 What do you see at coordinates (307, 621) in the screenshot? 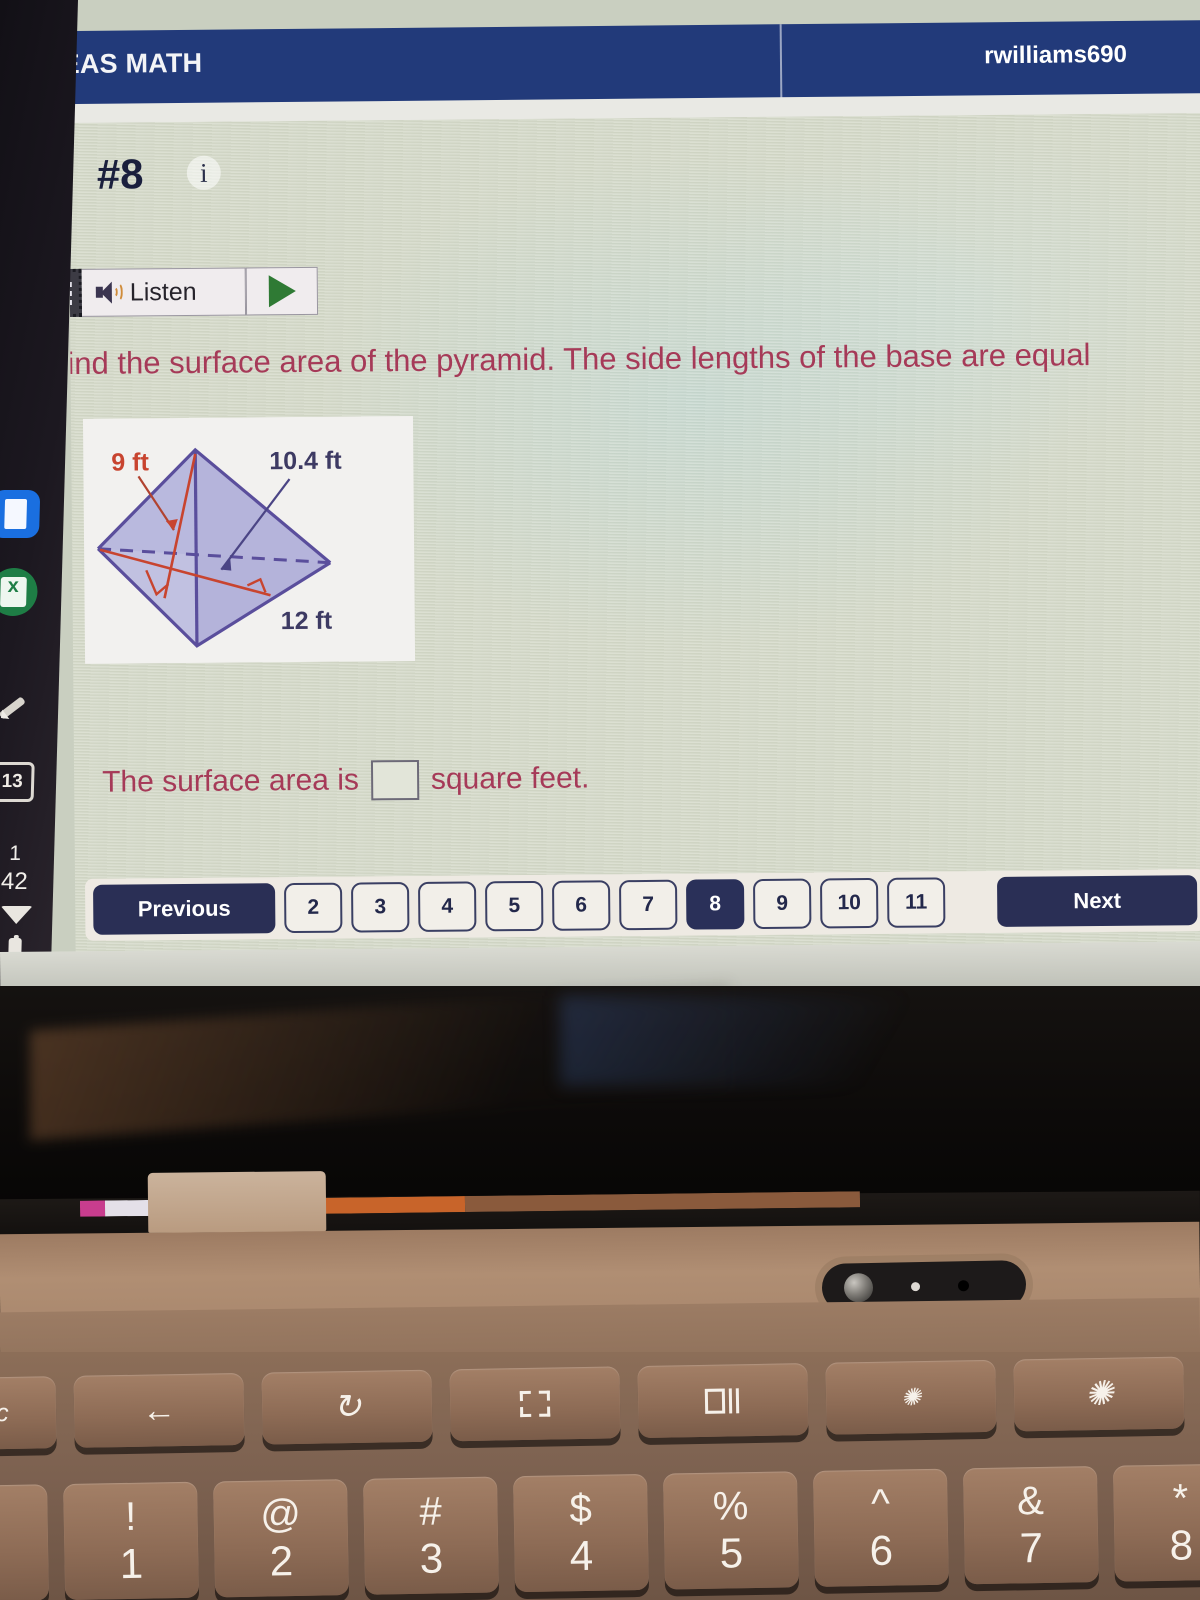
I see `label-base-side: 12 ft` at bounding box center [307, 621].